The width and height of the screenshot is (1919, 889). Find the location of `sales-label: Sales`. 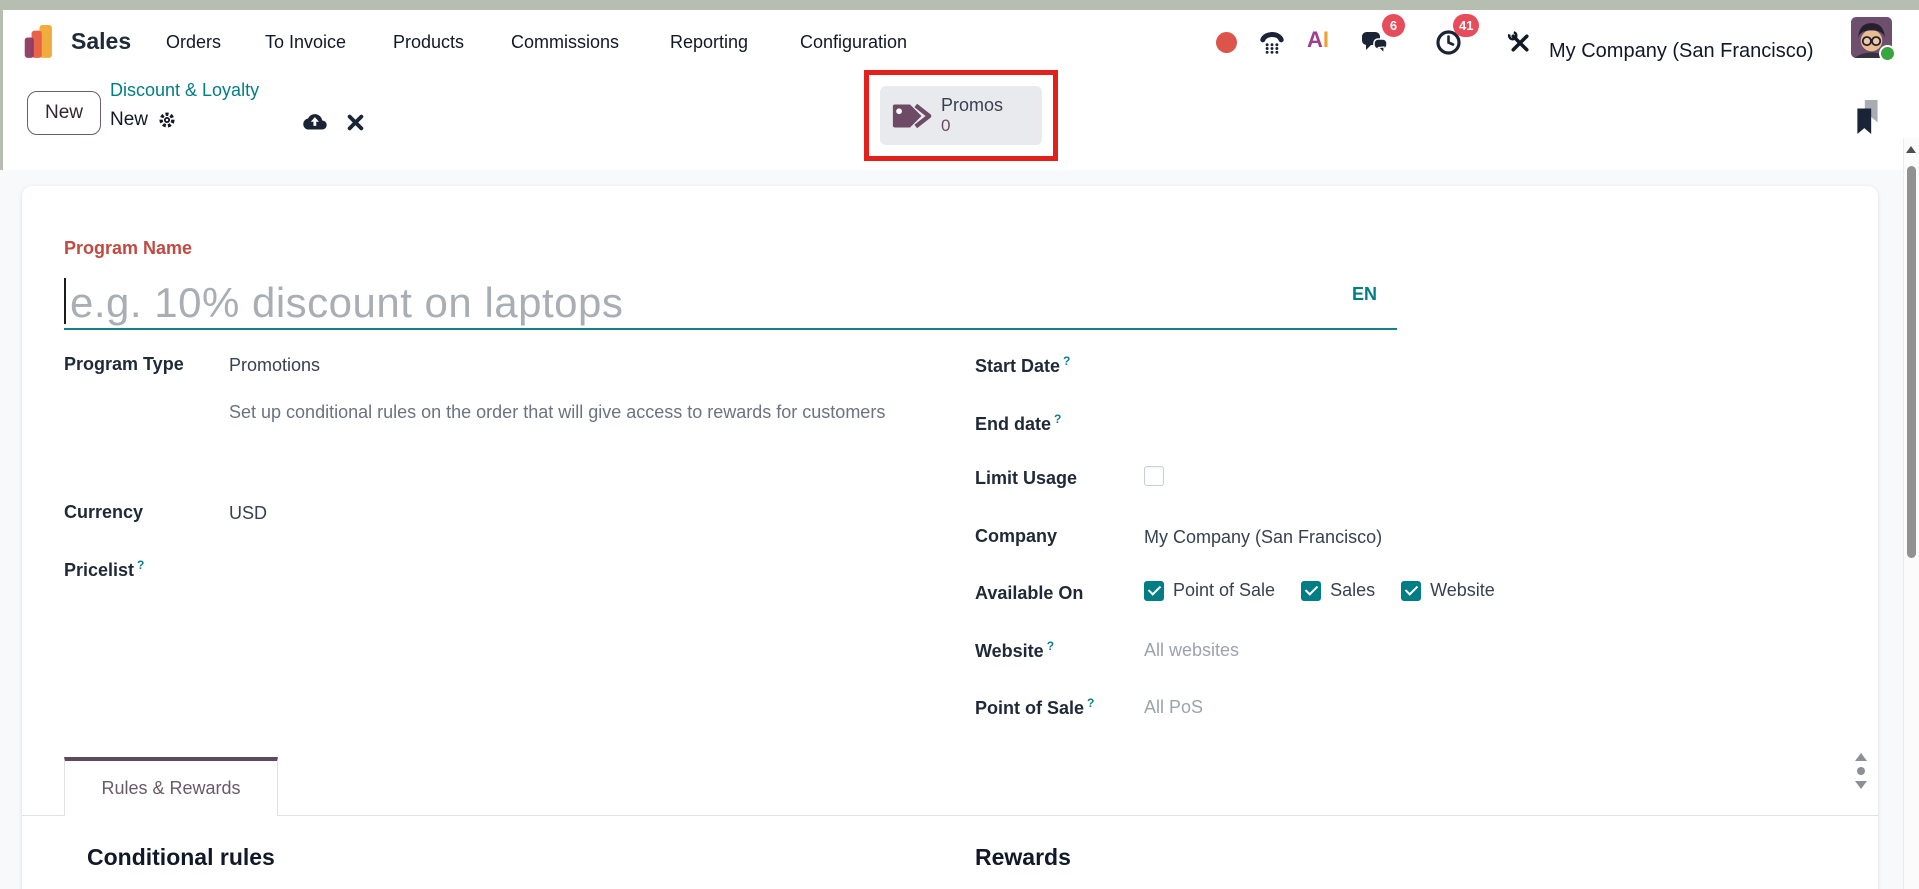

sales-label: Sales is located at coordinates (1353, 590).